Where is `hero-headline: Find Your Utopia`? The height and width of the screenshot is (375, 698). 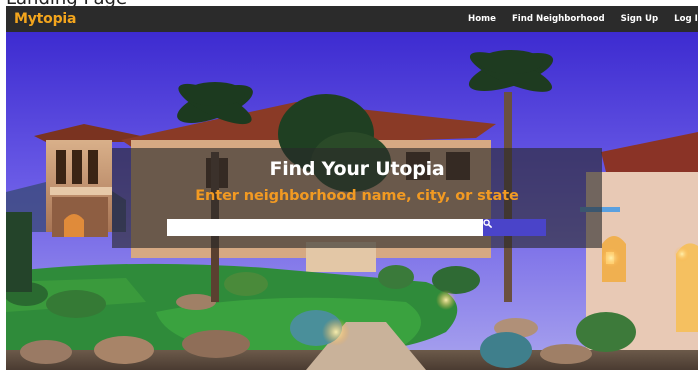
hero-headline: Find Your Utopia is located at coordinates (357, 169).